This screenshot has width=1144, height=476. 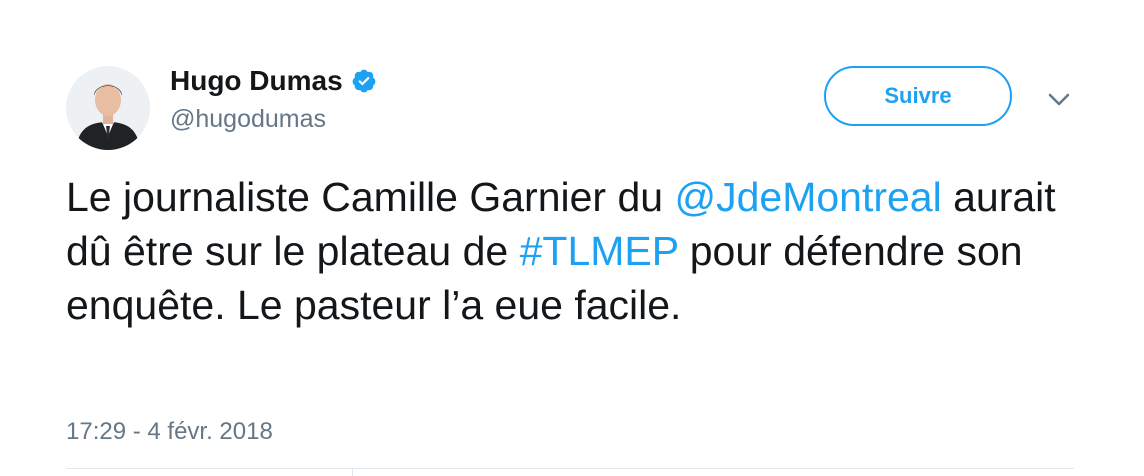 What do you see at coordinates (169, 432) in the screenshot?
I see `tweet-timestamp: 17:29 - 4 févr. 2018` at bounding box center [169, 432].